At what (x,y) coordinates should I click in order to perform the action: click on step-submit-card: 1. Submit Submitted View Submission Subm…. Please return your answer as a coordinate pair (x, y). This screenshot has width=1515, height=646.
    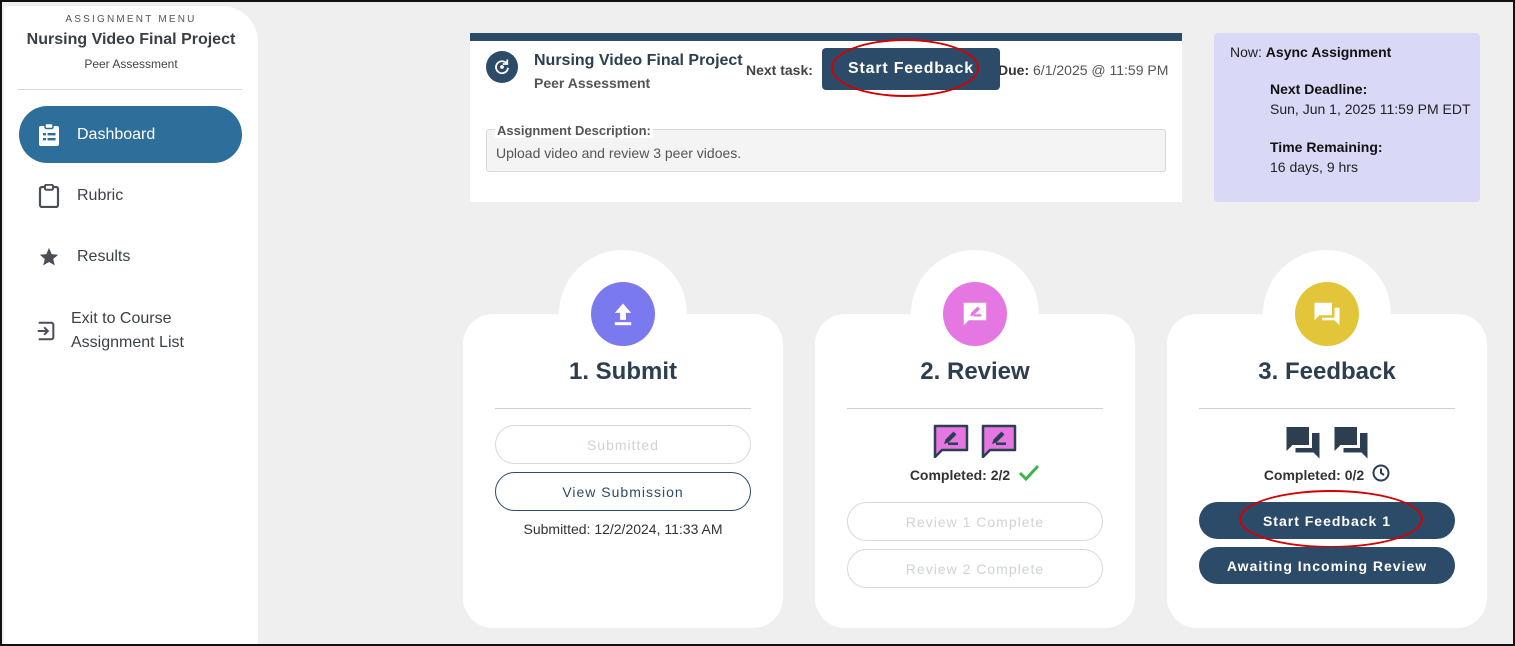
    Looking at the image, I should click on (623, 439).